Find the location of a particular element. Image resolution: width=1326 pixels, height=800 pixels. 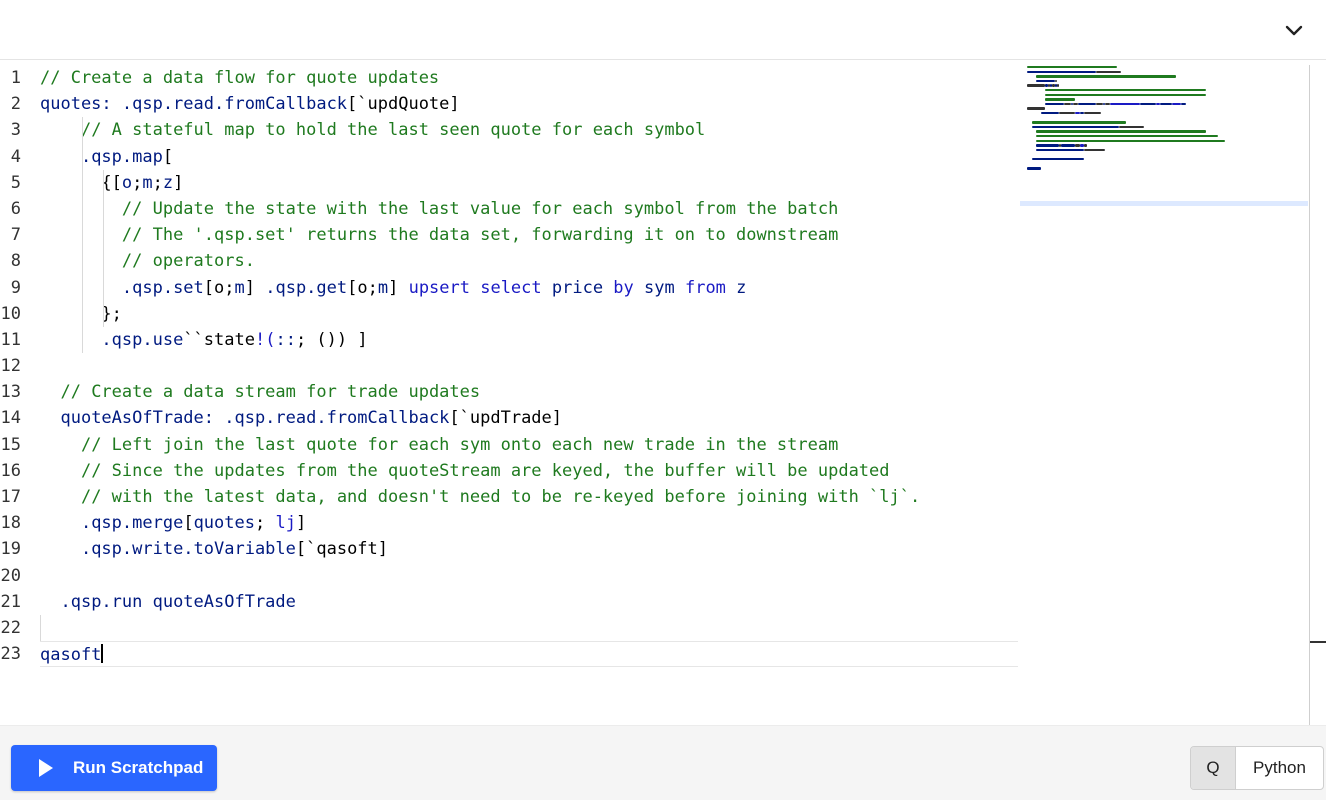

line-number: 15 is located at coordinates (10, 444).